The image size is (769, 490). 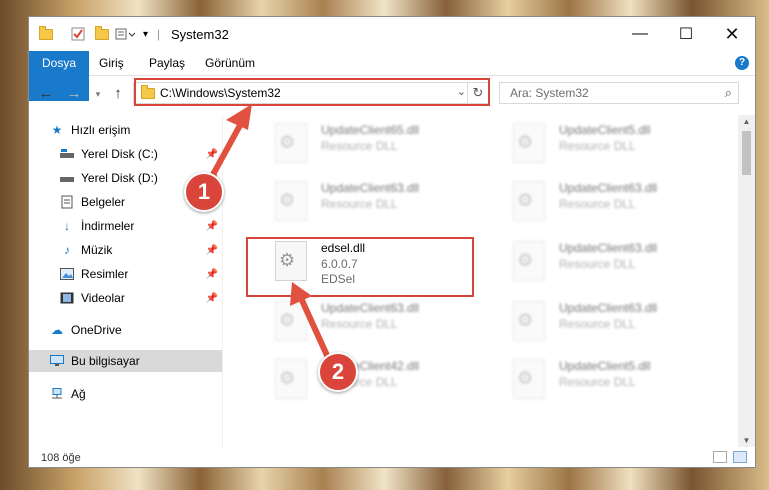 What do you see at coordinates (270, 234) in the screenshot?
I see `annotation-arrows` at bounding box center [270, 234].